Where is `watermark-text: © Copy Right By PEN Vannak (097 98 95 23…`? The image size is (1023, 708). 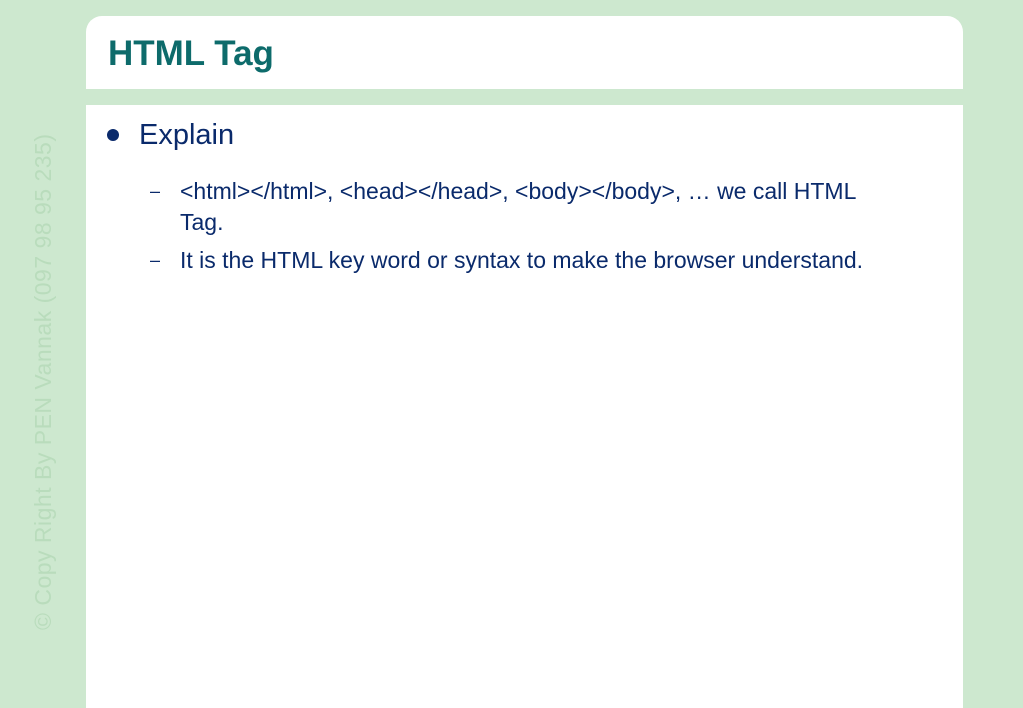 watermark-text: © Copy Right By PEN Vannak (097 98 95 23… is located at coordinates (43, 381).